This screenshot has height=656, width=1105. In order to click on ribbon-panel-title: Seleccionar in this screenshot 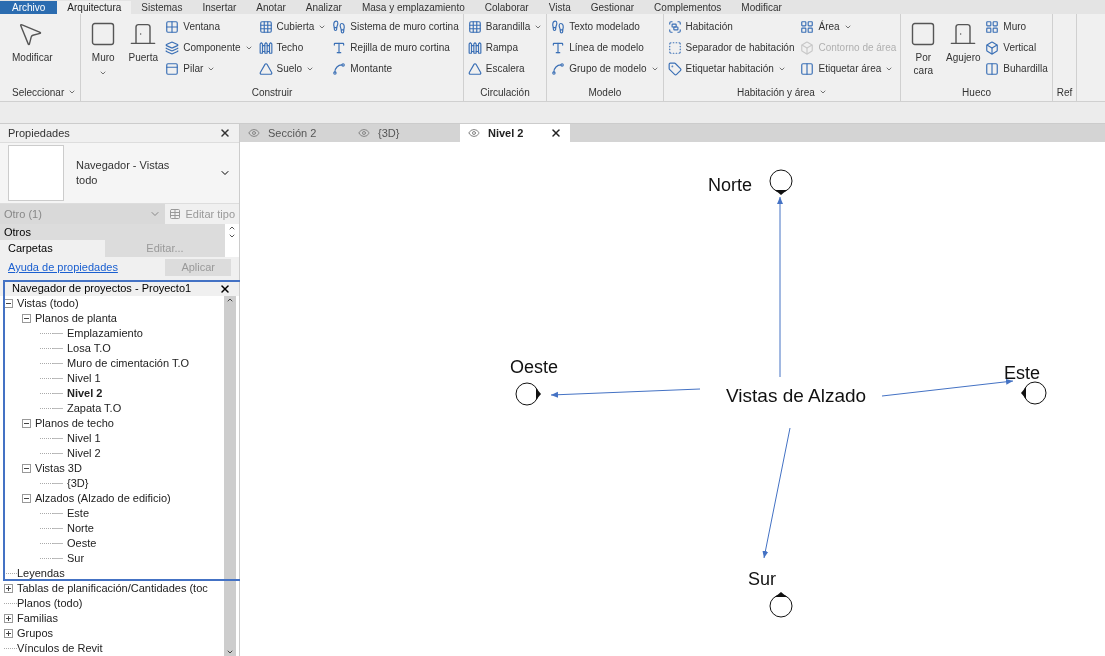, I will do `click(44, 92)`.